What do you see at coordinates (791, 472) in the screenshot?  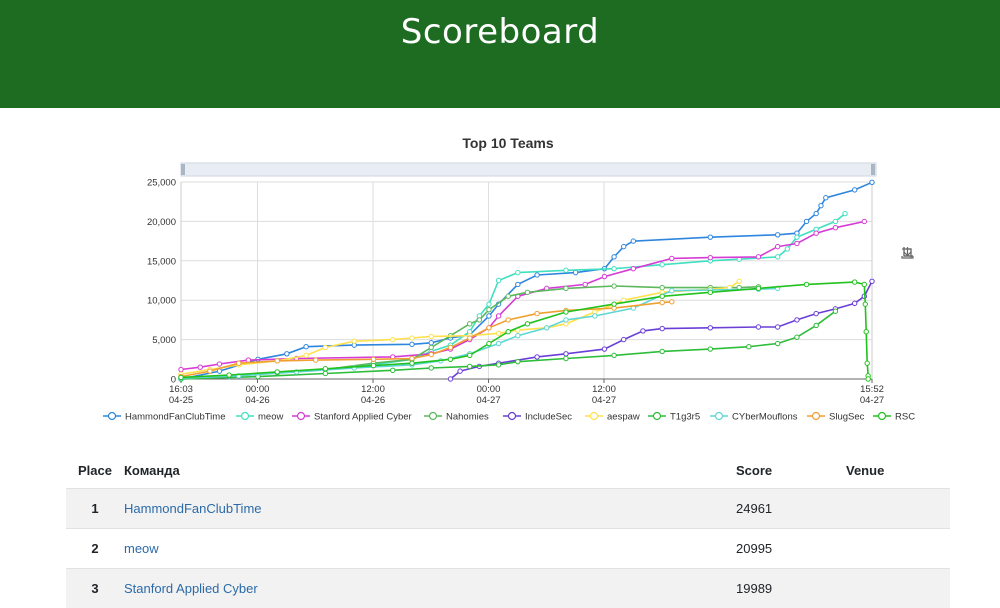 I see `column-header-score: Score` at bounding box center [791, 472].